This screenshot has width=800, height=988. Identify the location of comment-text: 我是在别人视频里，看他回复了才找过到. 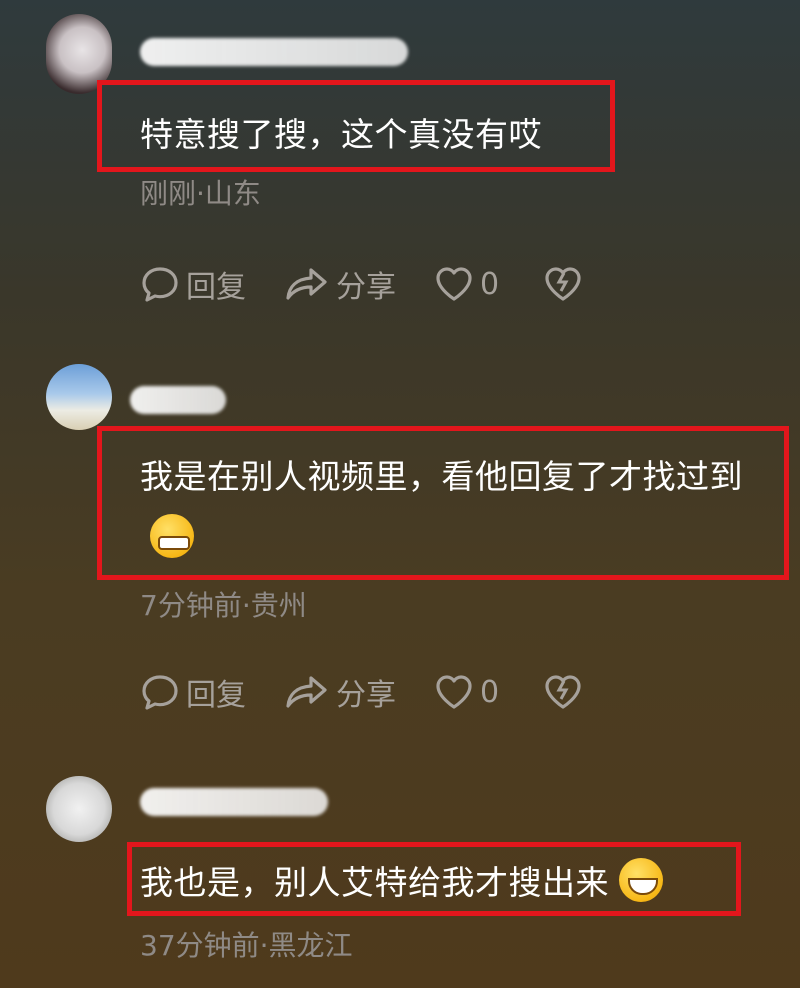
(460, 508).